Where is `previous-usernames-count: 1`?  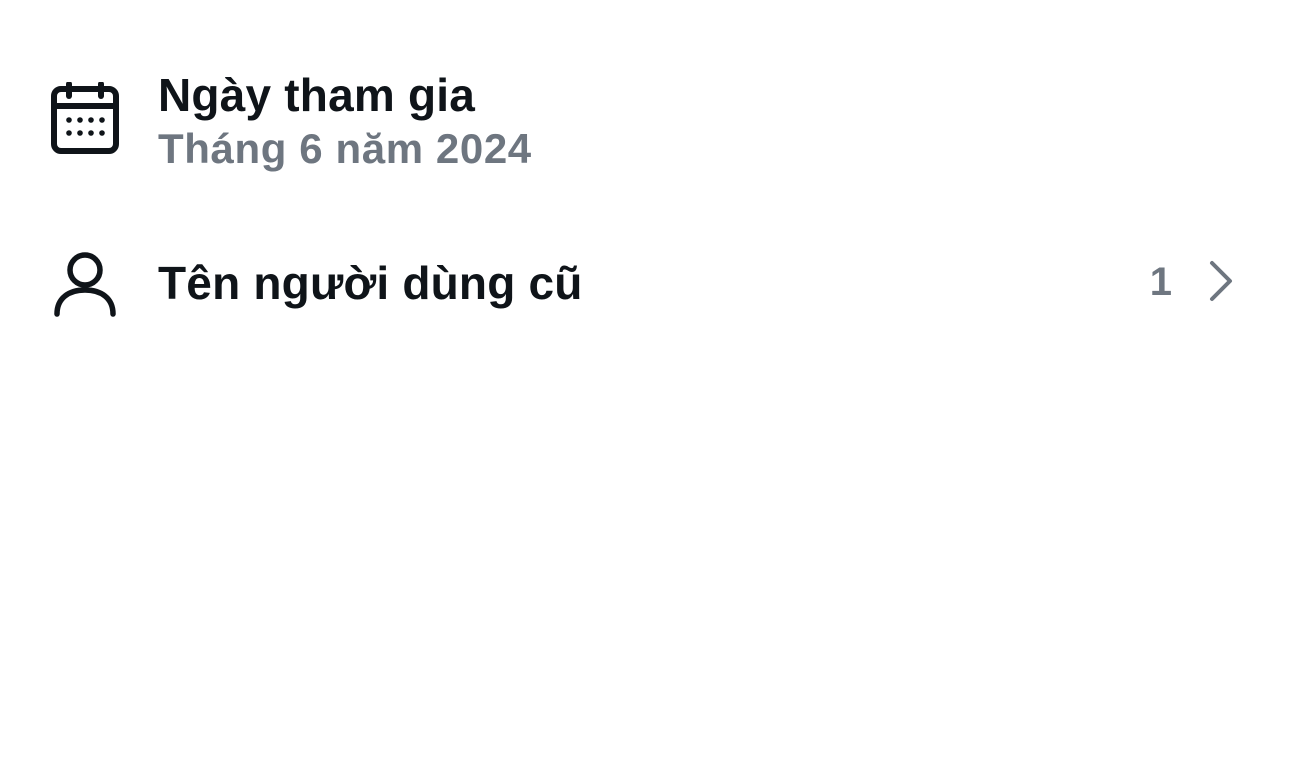 previous-usernames-count: 1 is located at coordinates (1160, 282).